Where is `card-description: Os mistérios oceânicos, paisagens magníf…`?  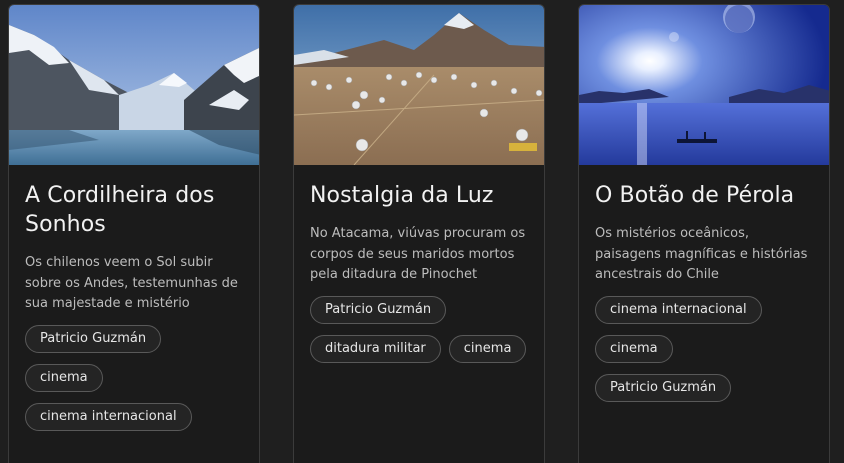 card-description: Os mistérios oceânicos, paisagens magníf… is located at coordinates (701, 254).